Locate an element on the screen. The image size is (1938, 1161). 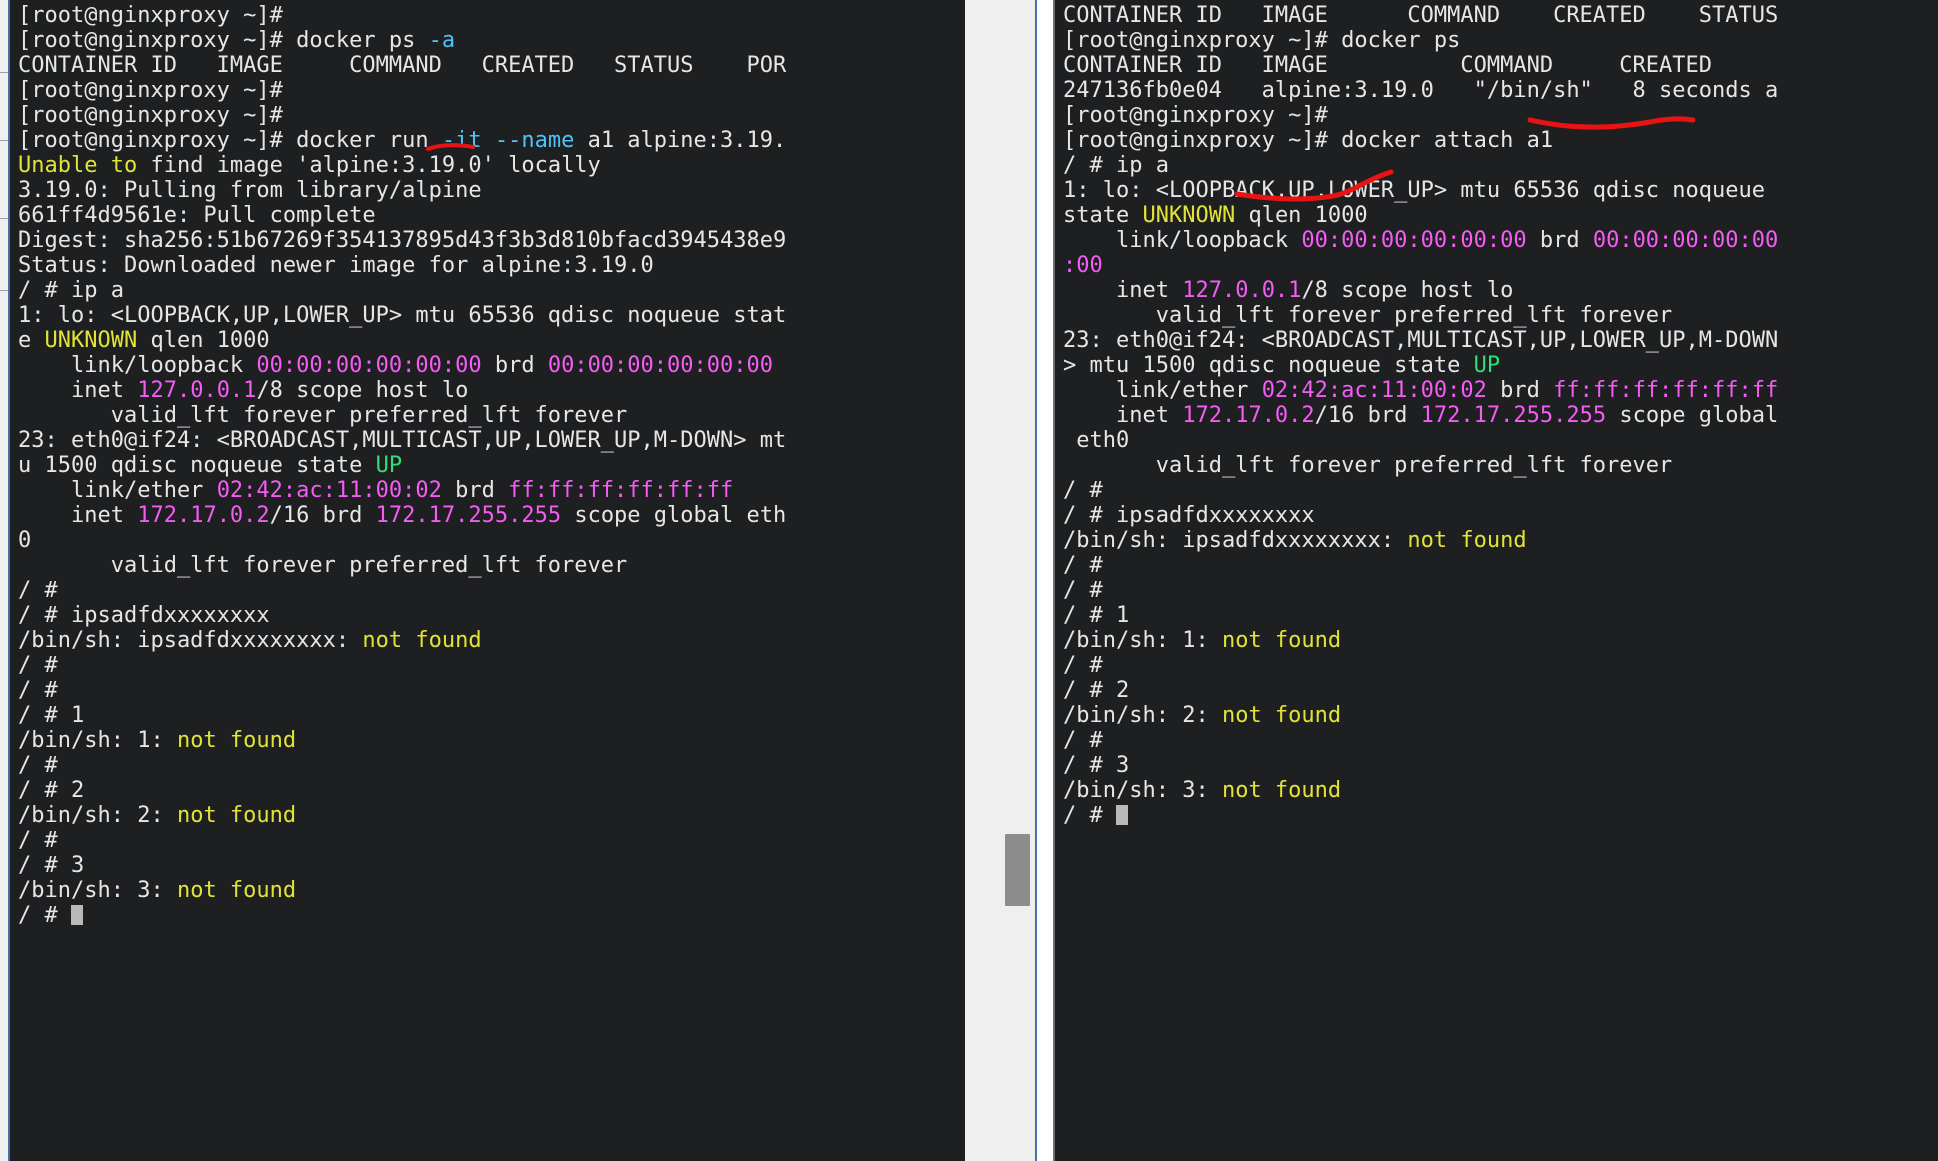
terminal-span: state is located at coordinates (1103, 215).